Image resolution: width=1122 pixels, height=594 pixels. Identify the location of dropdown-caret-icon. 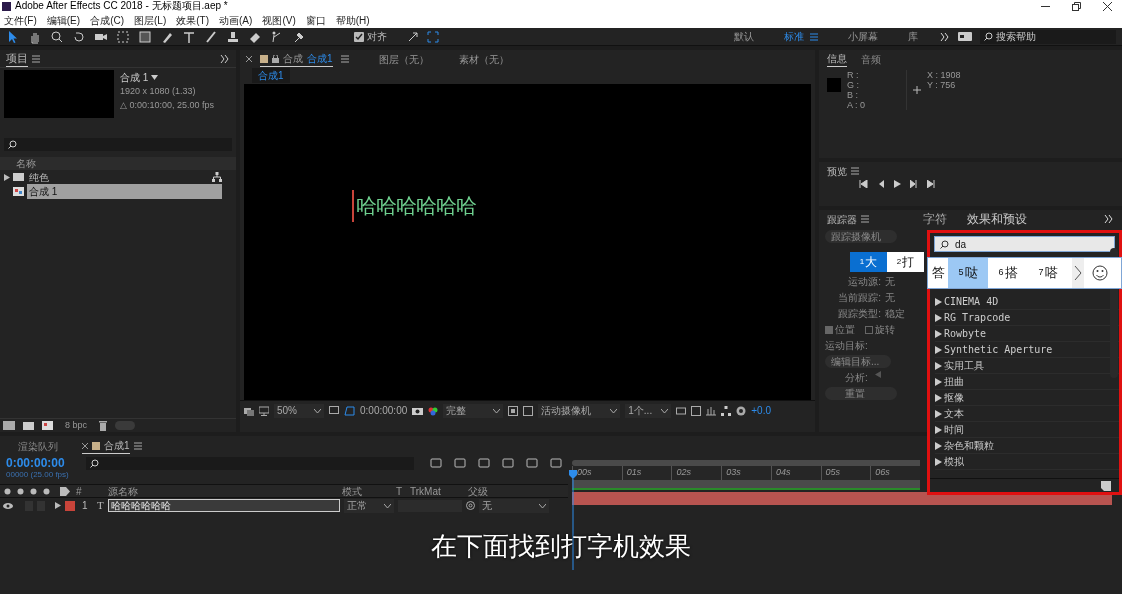
(155, 77).